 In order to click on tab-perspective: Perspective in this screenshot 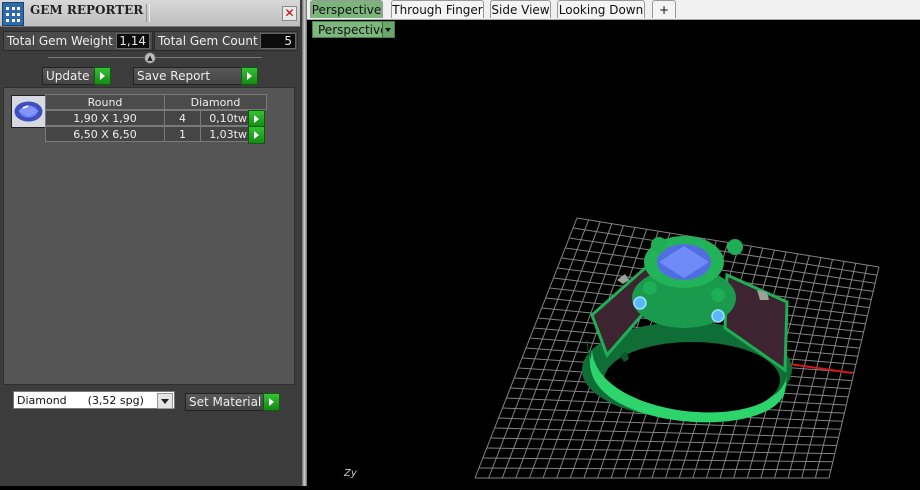, I will do `click(346, 9)`.